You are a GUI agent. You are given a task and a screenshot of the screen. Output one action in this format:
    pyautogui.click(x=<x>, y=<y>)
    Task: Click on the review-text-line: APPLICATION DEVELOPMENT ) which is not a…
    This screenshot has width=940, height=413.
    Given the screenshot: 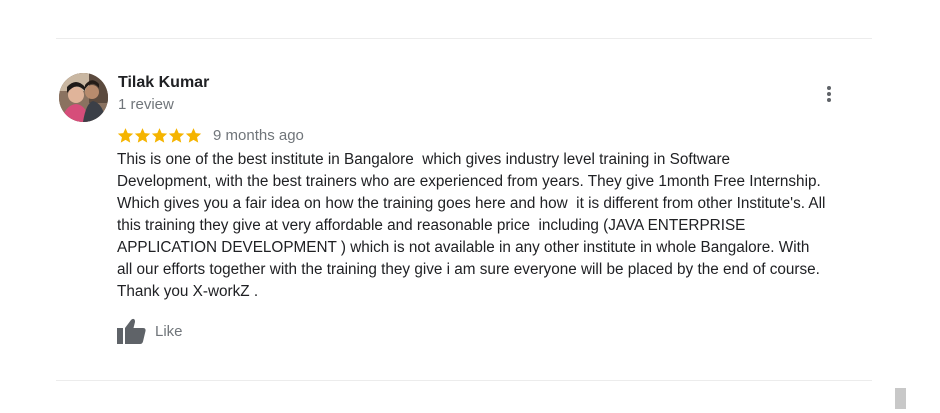 What is the action you would take?
    pyautogui.click(x=463, y=247)
    